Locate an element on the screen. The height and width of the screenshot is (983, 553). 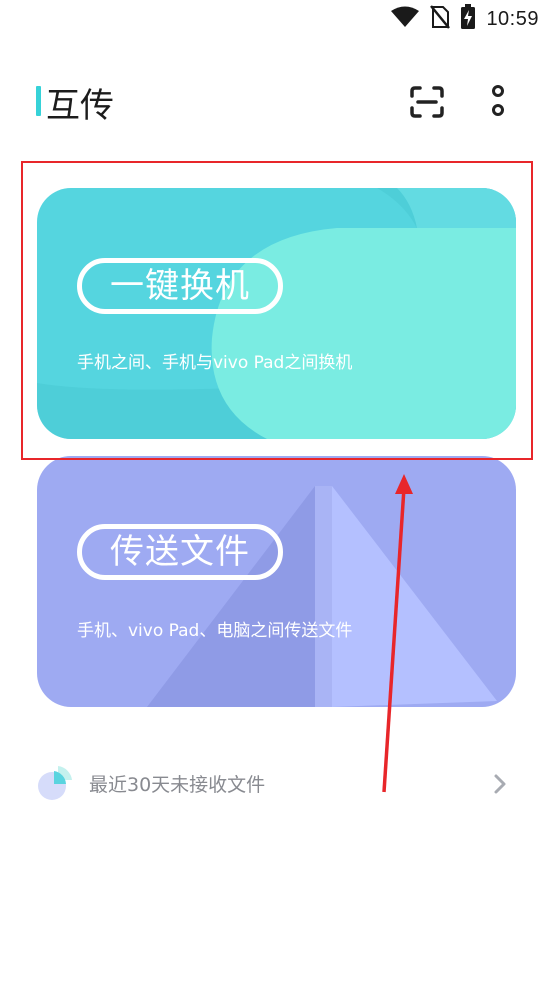
scan-button is located at coordinates (427, 102).